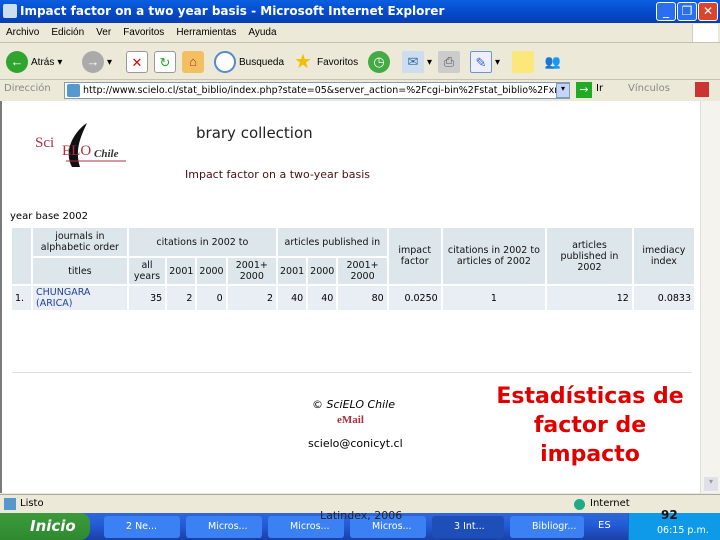 This screenshot has height=540, width=720. I want to click on home-button: ⌂, so click(193, 62).